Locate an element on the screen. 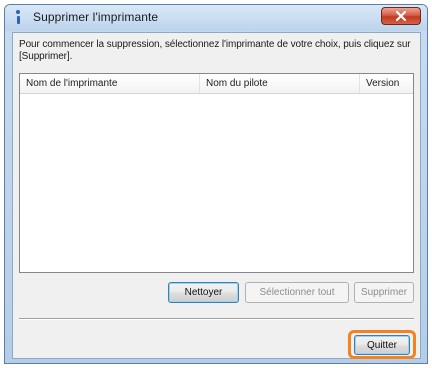 The height and width of the screenshot is (368, 432). column-header-printer-name: Nom de l'imprimante is located at coordinates (110, 83).